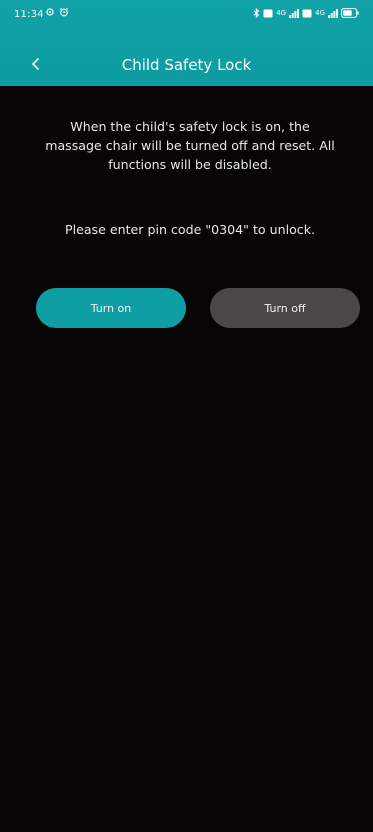 This screenshot has width=373, height=832. Describe the element at coordinates (186, 16) in the screenshot. I see `status-bar: 11:34 4G 4G` at that location.